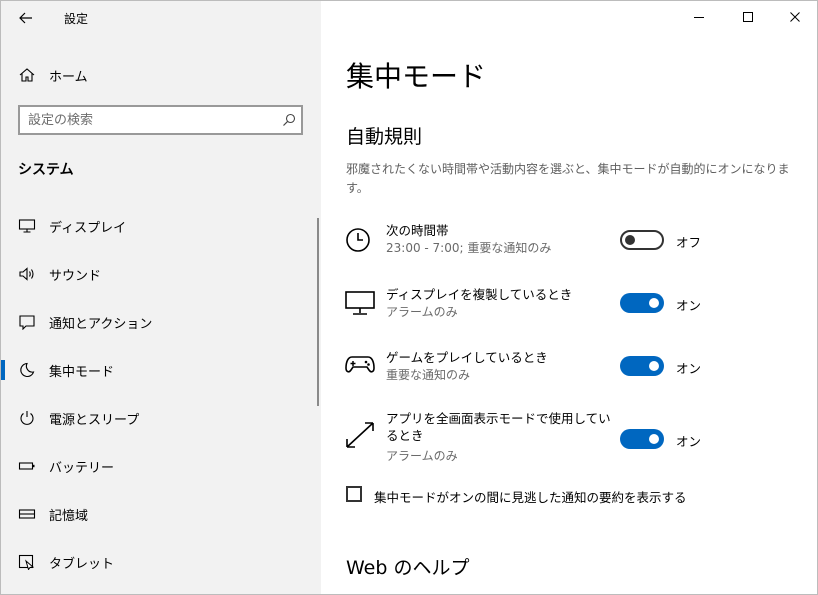 This screenshot has height=595, width=818. I want to click on battery-icon, so click(26, 466).